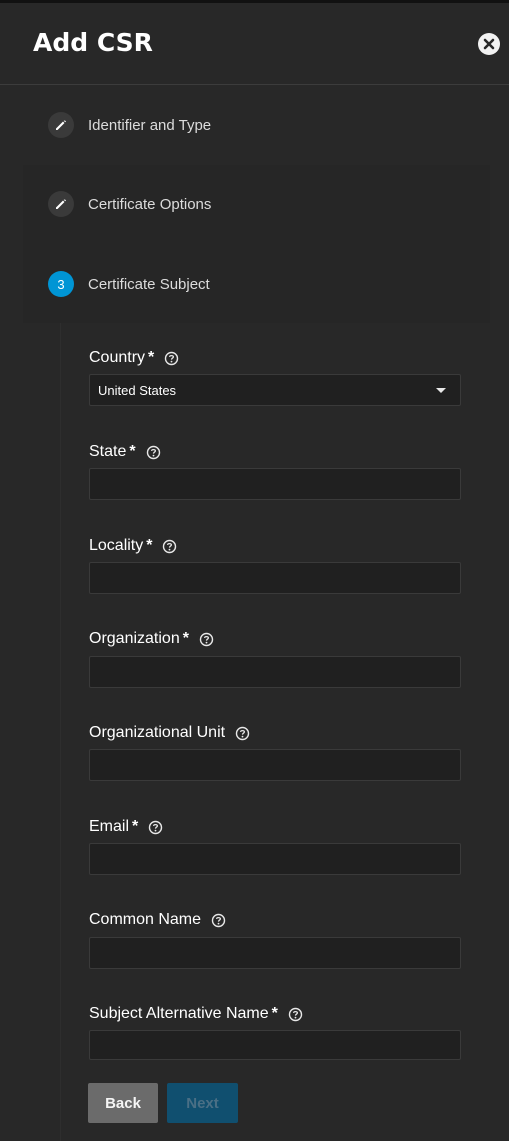 Image resolution: width=509 pixels, height=1141 pixels. What do you see at coordinates (137, 390) in the screenshot?
I see `country-selected-value: United States` at bounding box center [137, 390].